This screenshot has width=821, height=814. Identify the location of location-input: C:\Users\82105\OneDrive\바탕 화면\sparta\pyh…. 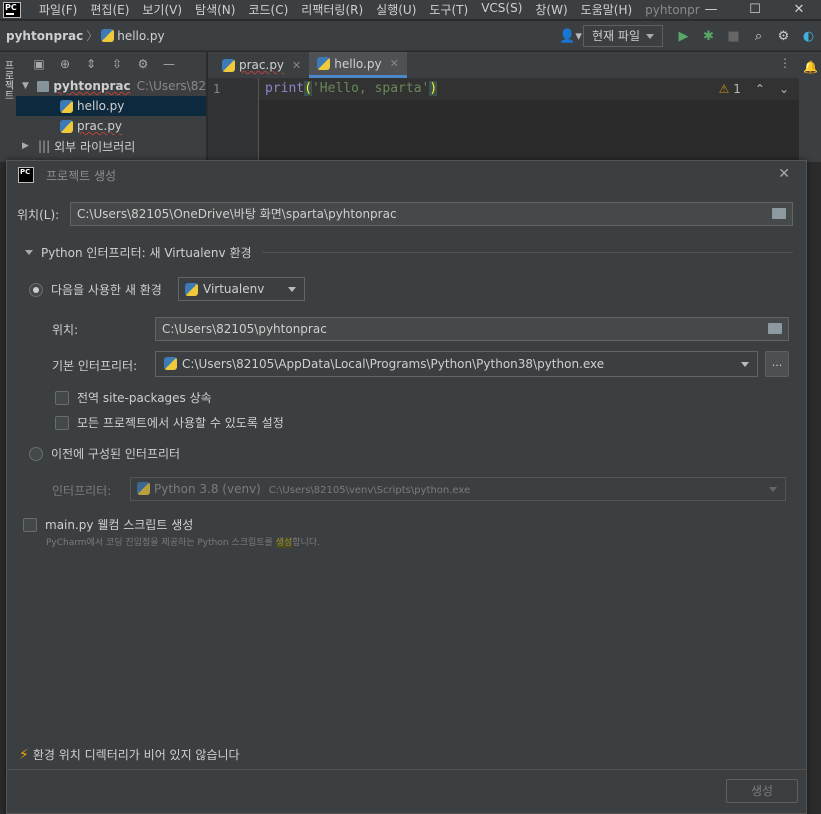
(431, 214).